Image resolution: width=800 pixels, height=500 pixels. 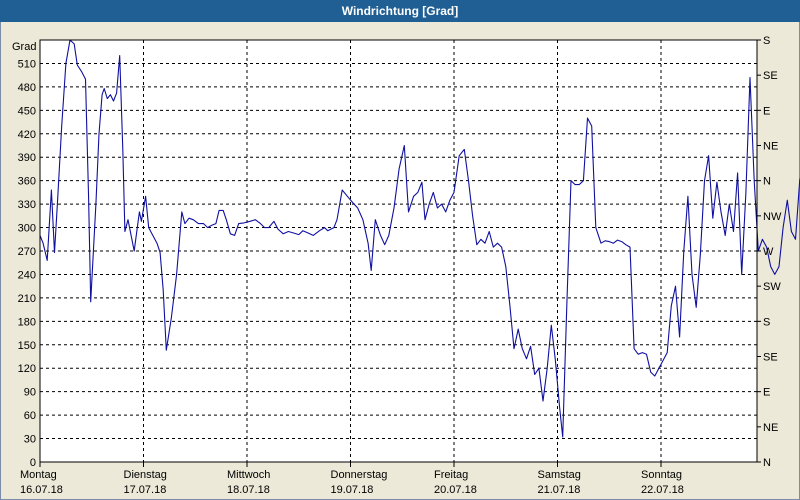 I want to click on y-tick-label: 510, so click(x=27, y=64).